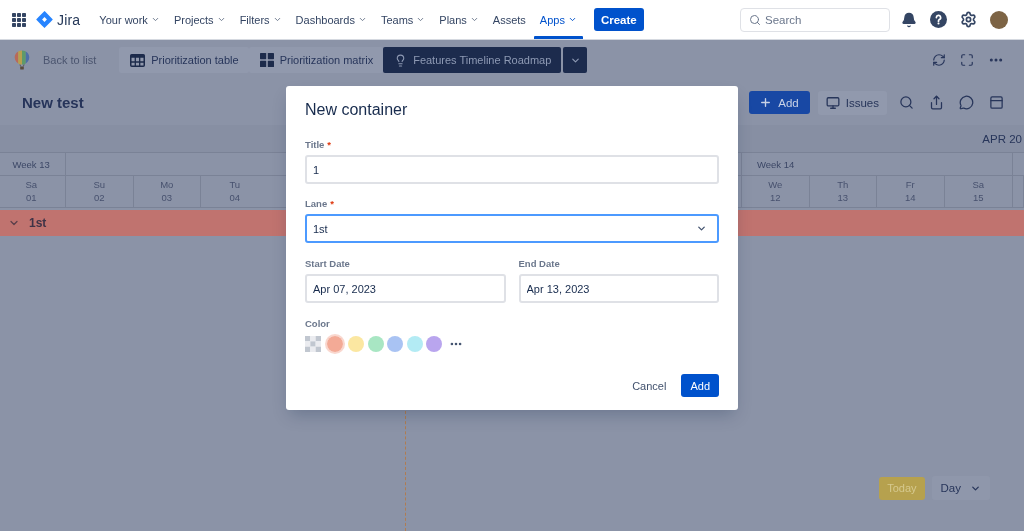 The width and height of the screenshot is (1024, 531). Describe the element at coordinates (199, 19) in the screenshot. I see `nav-menu-item: Projects` at that location.